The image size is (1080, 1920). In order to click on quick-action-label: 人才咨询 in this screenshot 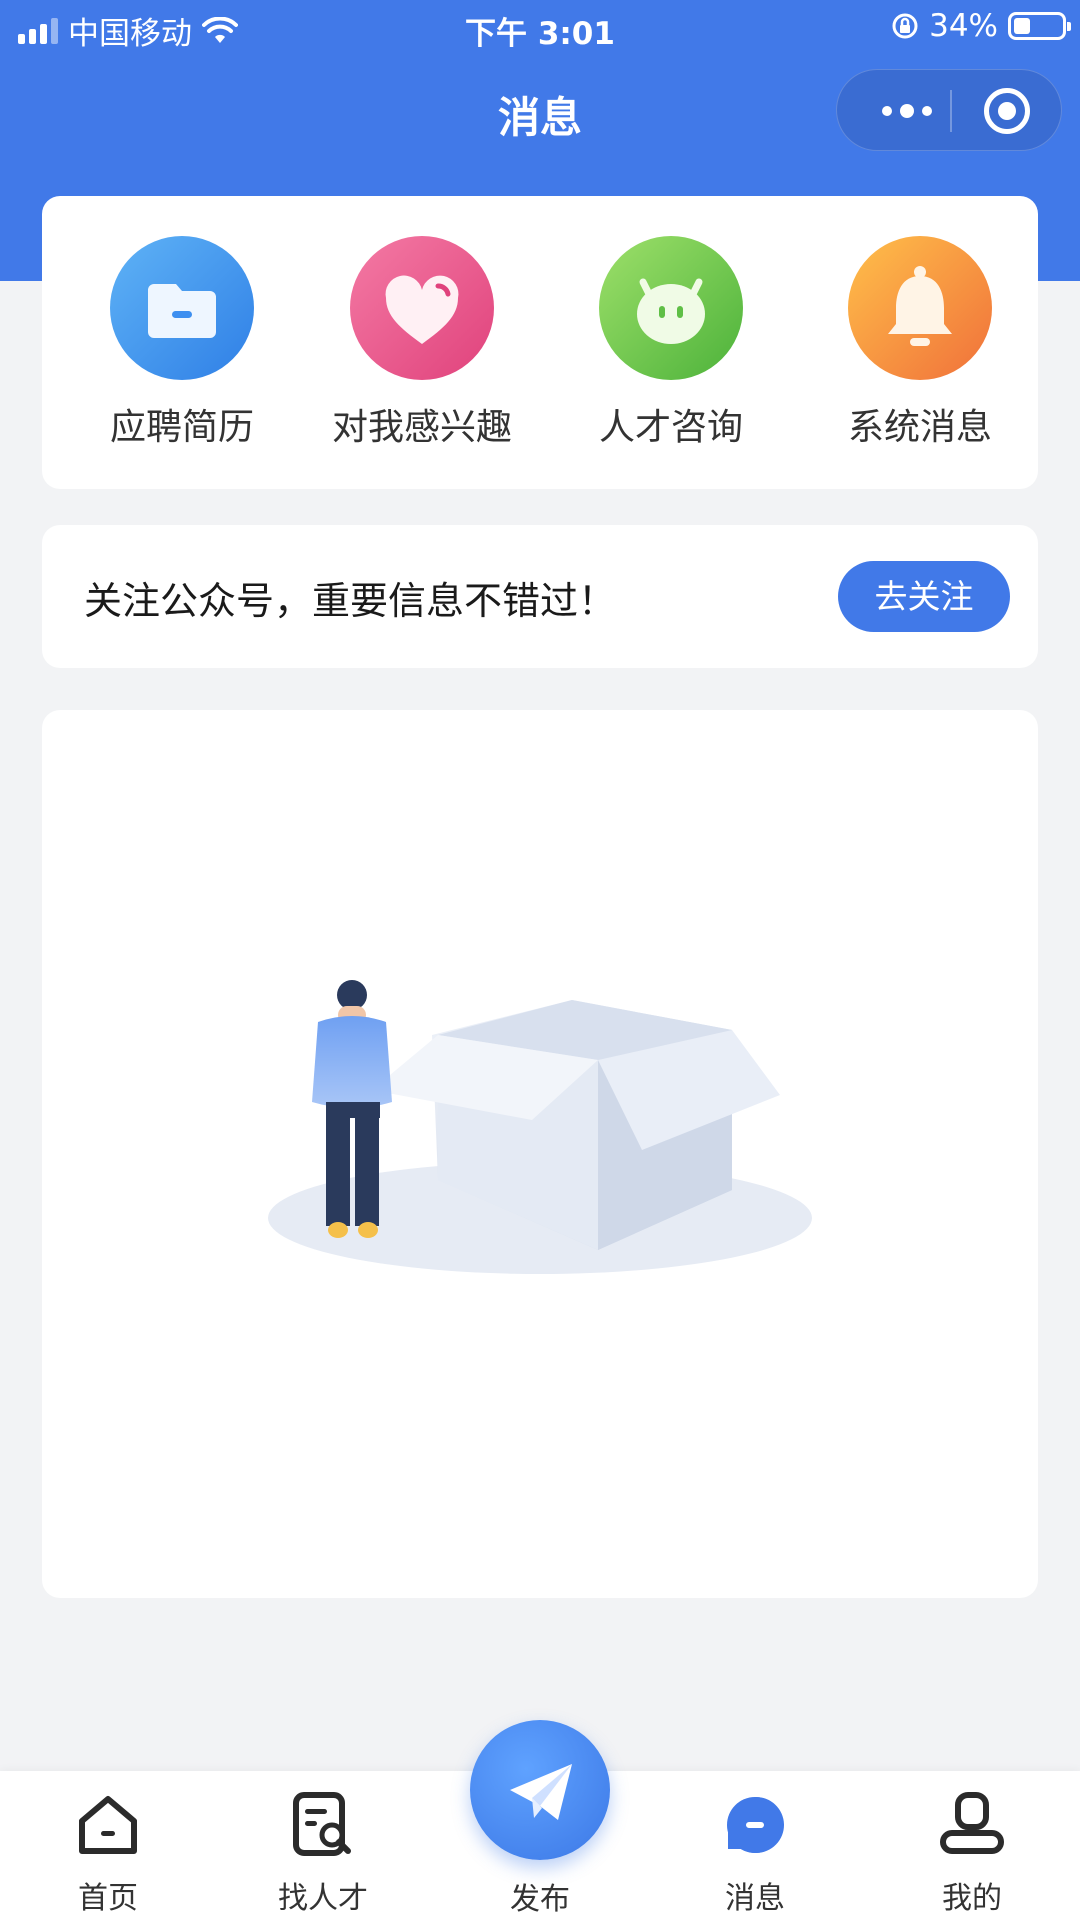, I will do `click(670, 427)`.